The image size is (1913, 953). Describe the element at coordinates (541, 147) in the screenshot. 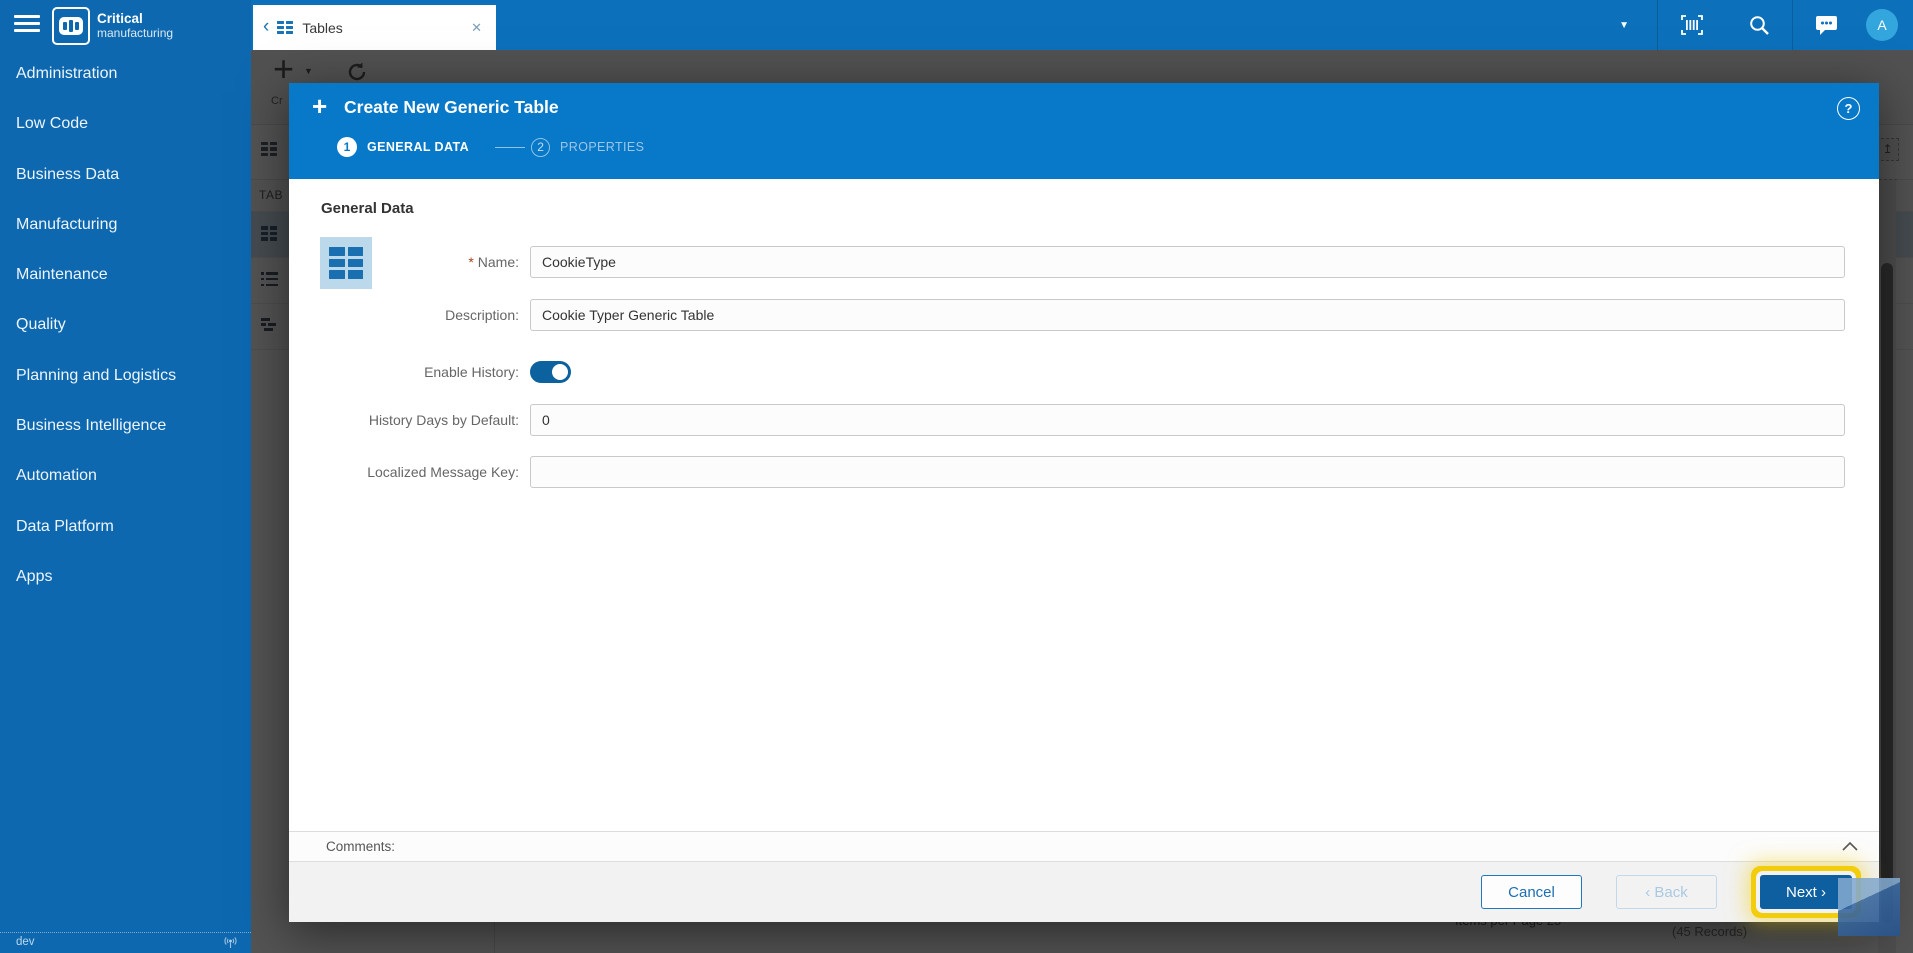

I see `step-2-circle: 2` at that location.